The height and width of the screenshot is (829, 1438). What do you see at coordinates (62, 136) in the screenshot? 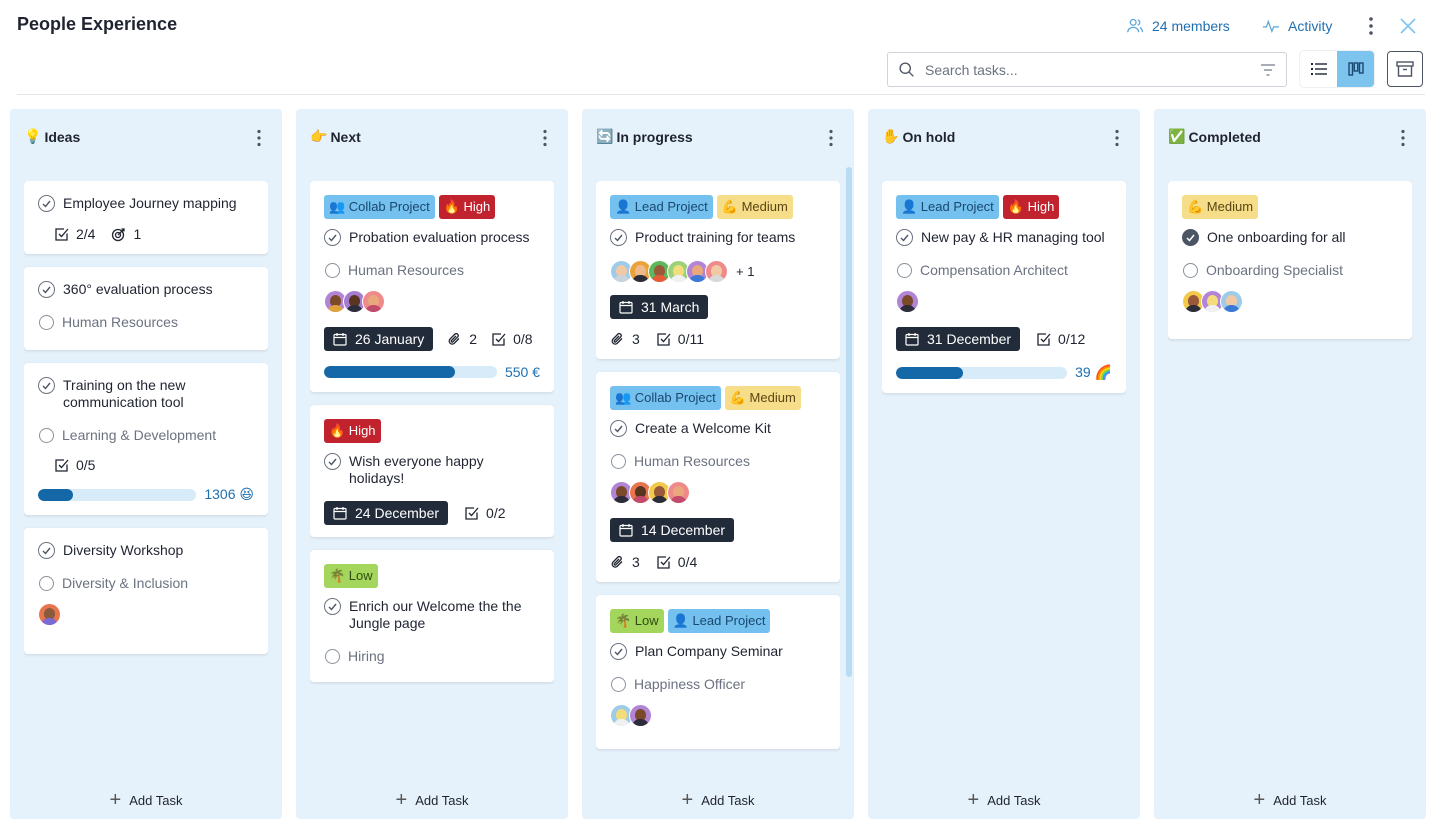
I see `column-title-label: Ideas` at bounding box center [62, 136].